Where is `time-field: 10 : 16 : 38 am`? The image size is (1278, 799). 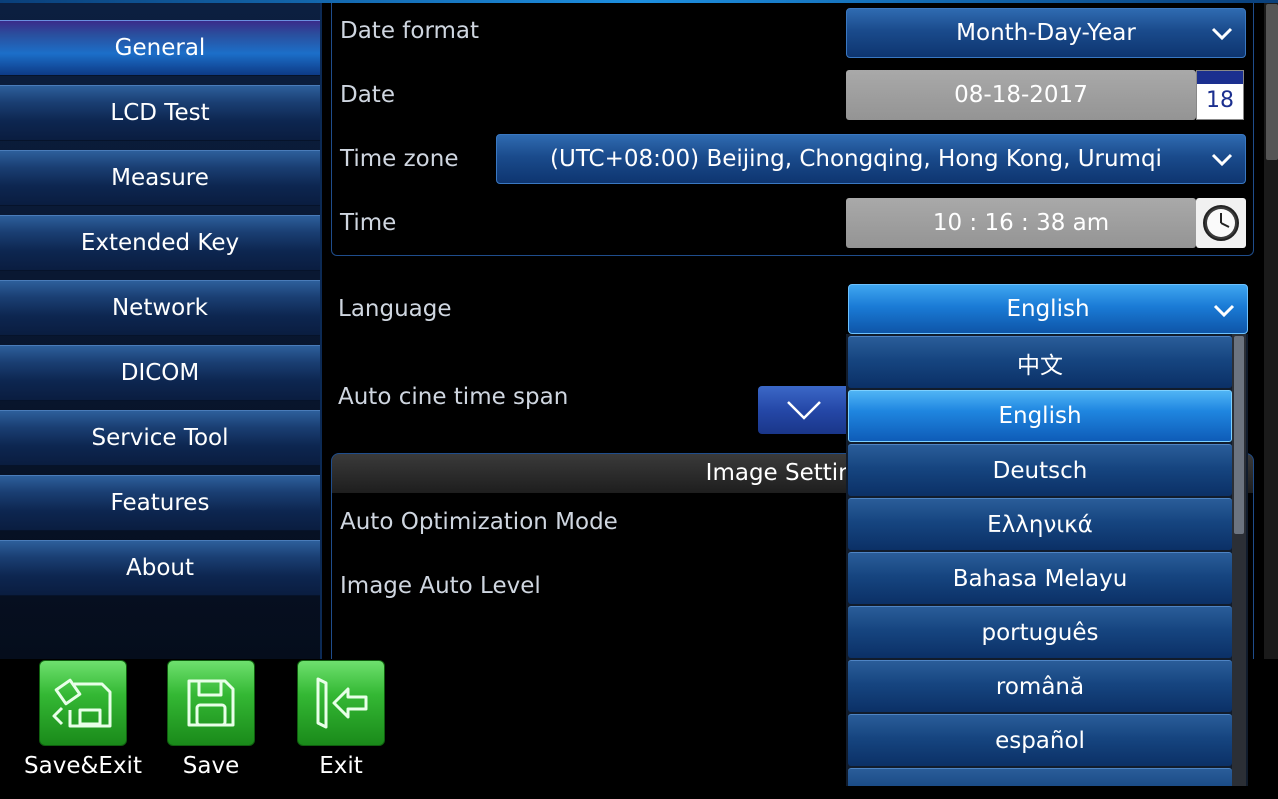
time-field: 10 : 16 : 38 am is located at coordinates (1021, 223).